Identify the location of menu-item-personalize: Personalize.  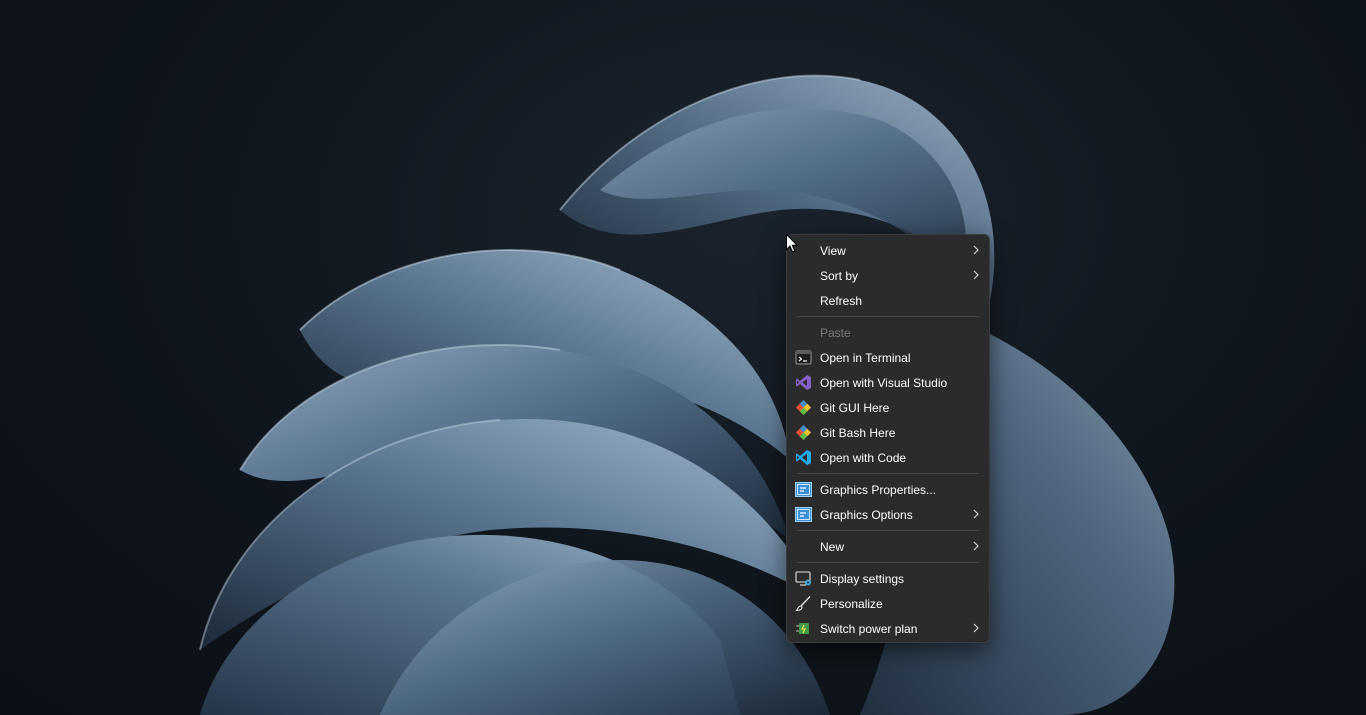
(888, 603).